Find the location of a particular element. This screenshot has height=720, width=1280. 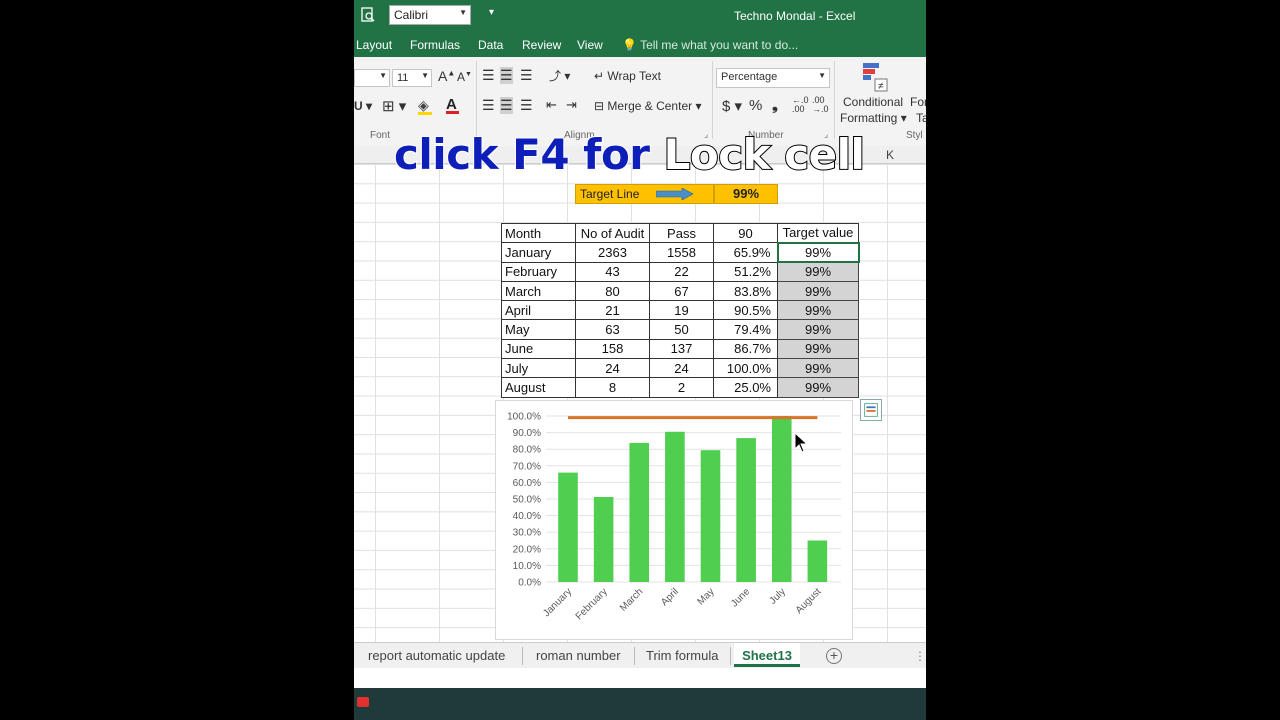

cell-month: August is located at coordinates (538, 387).